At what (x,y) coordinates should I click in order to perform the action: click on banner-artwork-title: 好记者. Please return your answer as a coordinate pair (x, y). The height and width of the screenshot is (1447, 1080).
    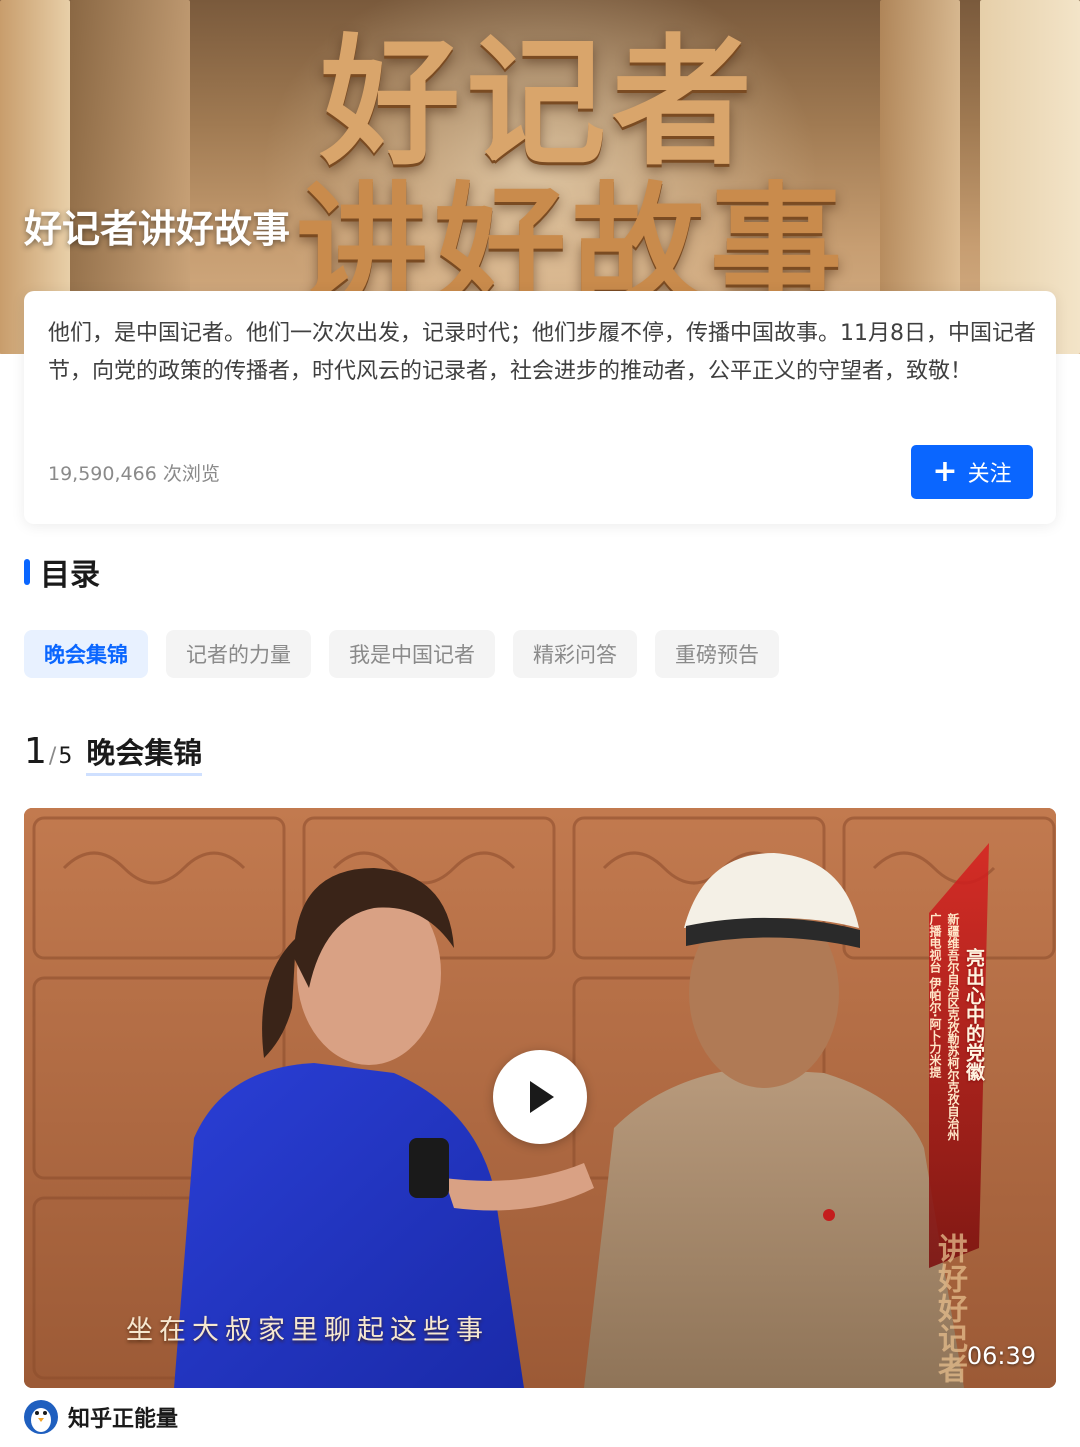
    Looking at the image, I should click on (539, 103).